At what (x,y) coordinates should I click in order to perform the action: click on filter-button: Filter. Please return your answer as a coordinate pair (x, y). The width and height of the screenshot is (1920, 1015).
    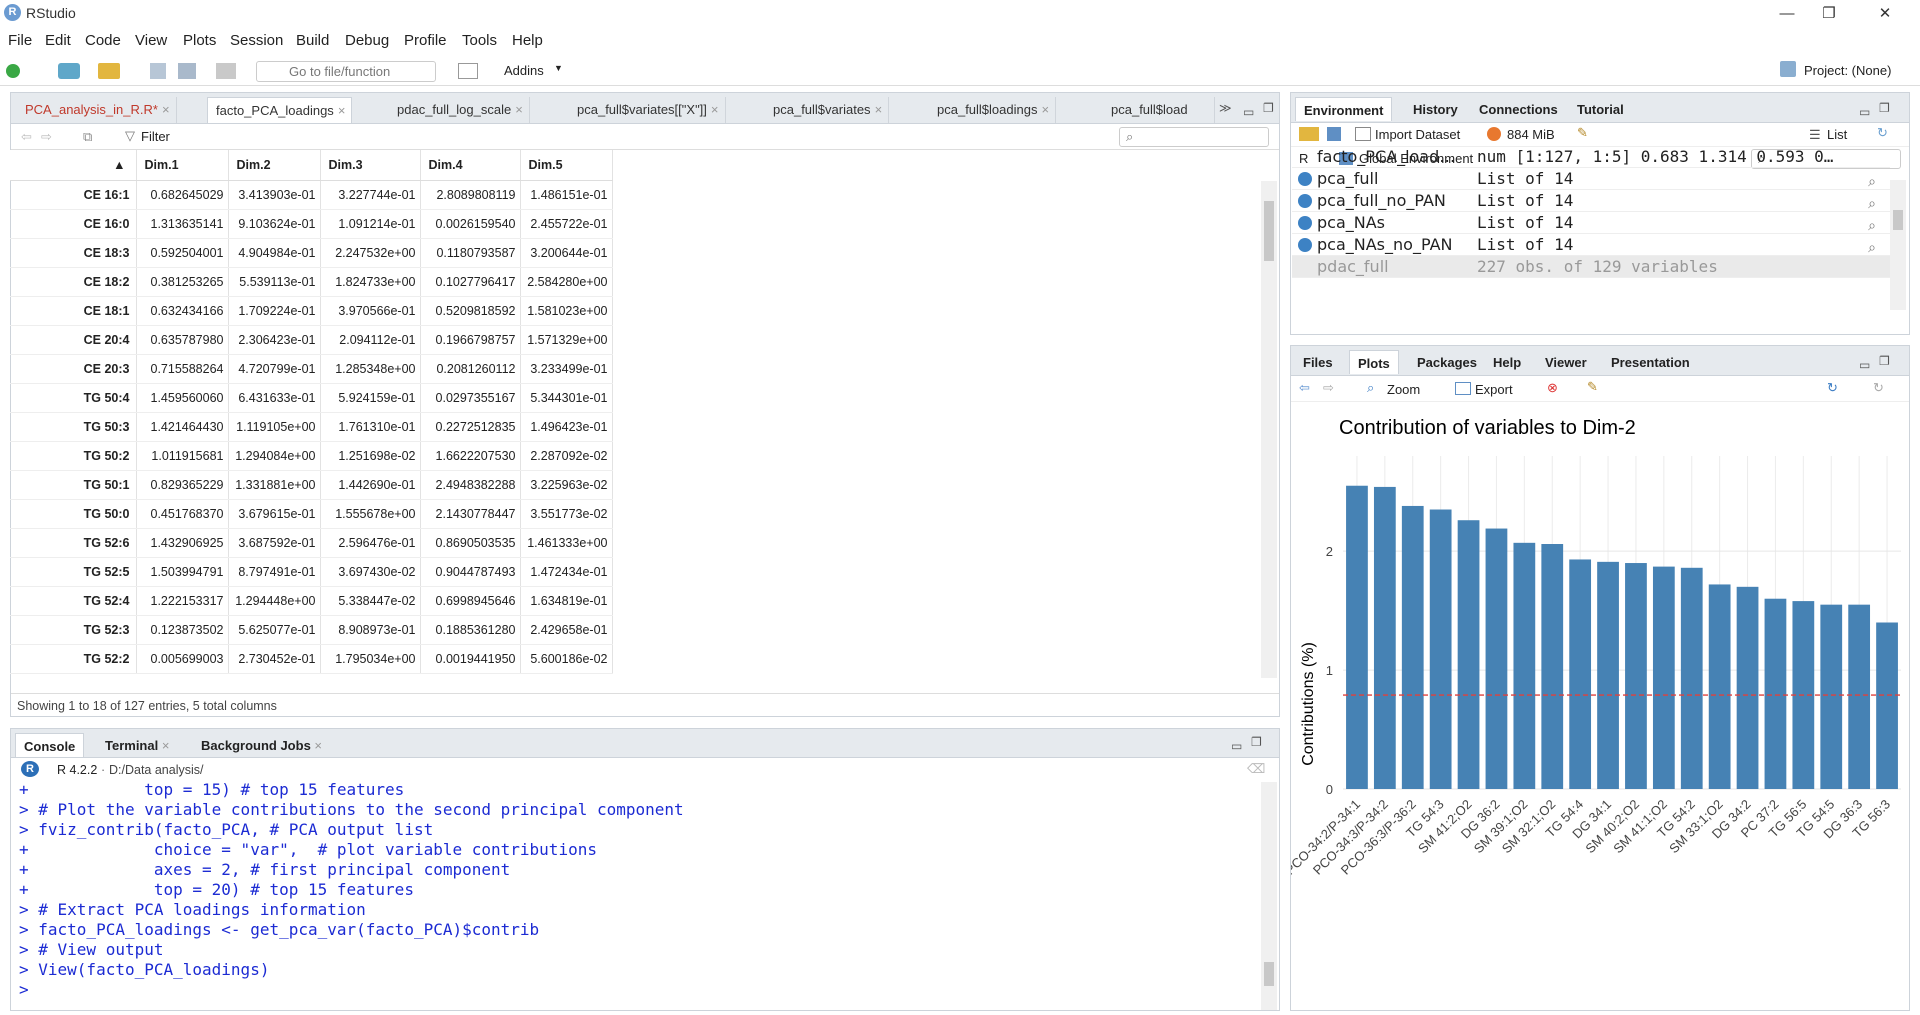
    Looking at the image, I should click on (155, 136).